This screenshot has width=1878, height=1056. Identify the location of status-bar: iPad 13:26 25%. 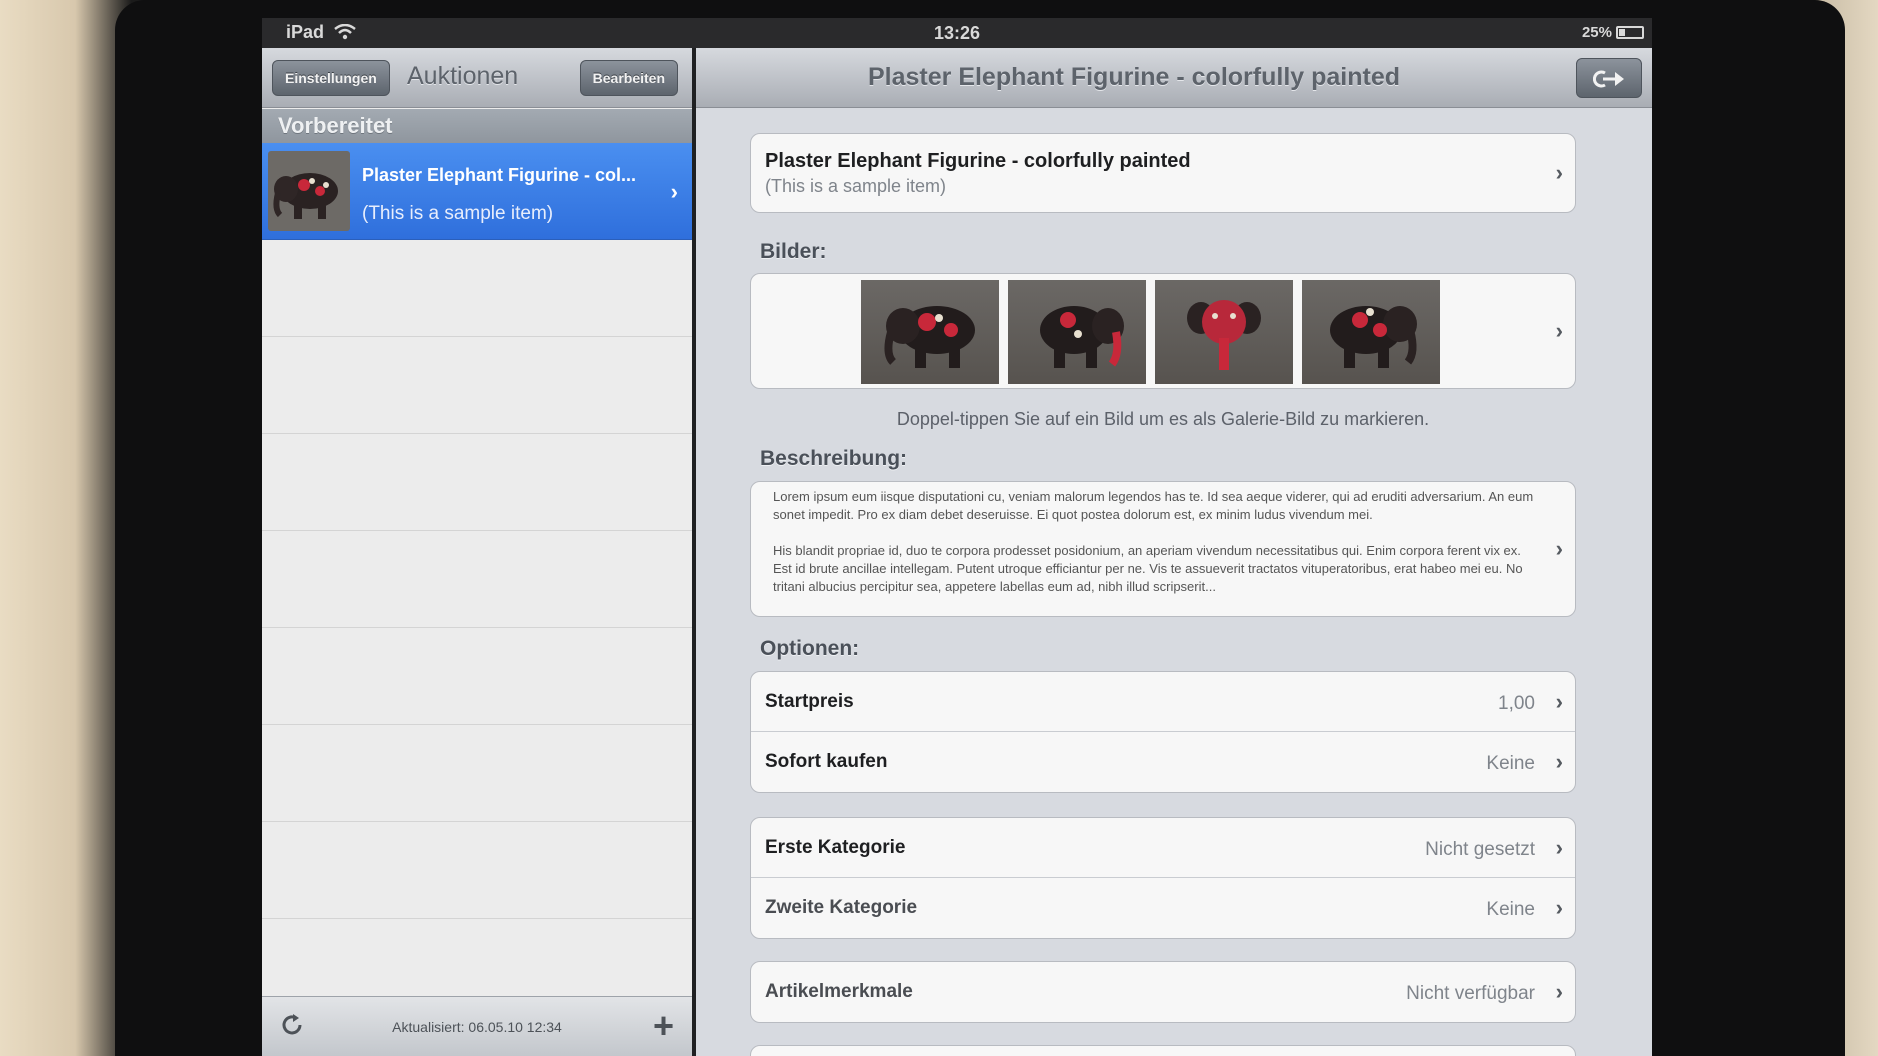
(957, 33).